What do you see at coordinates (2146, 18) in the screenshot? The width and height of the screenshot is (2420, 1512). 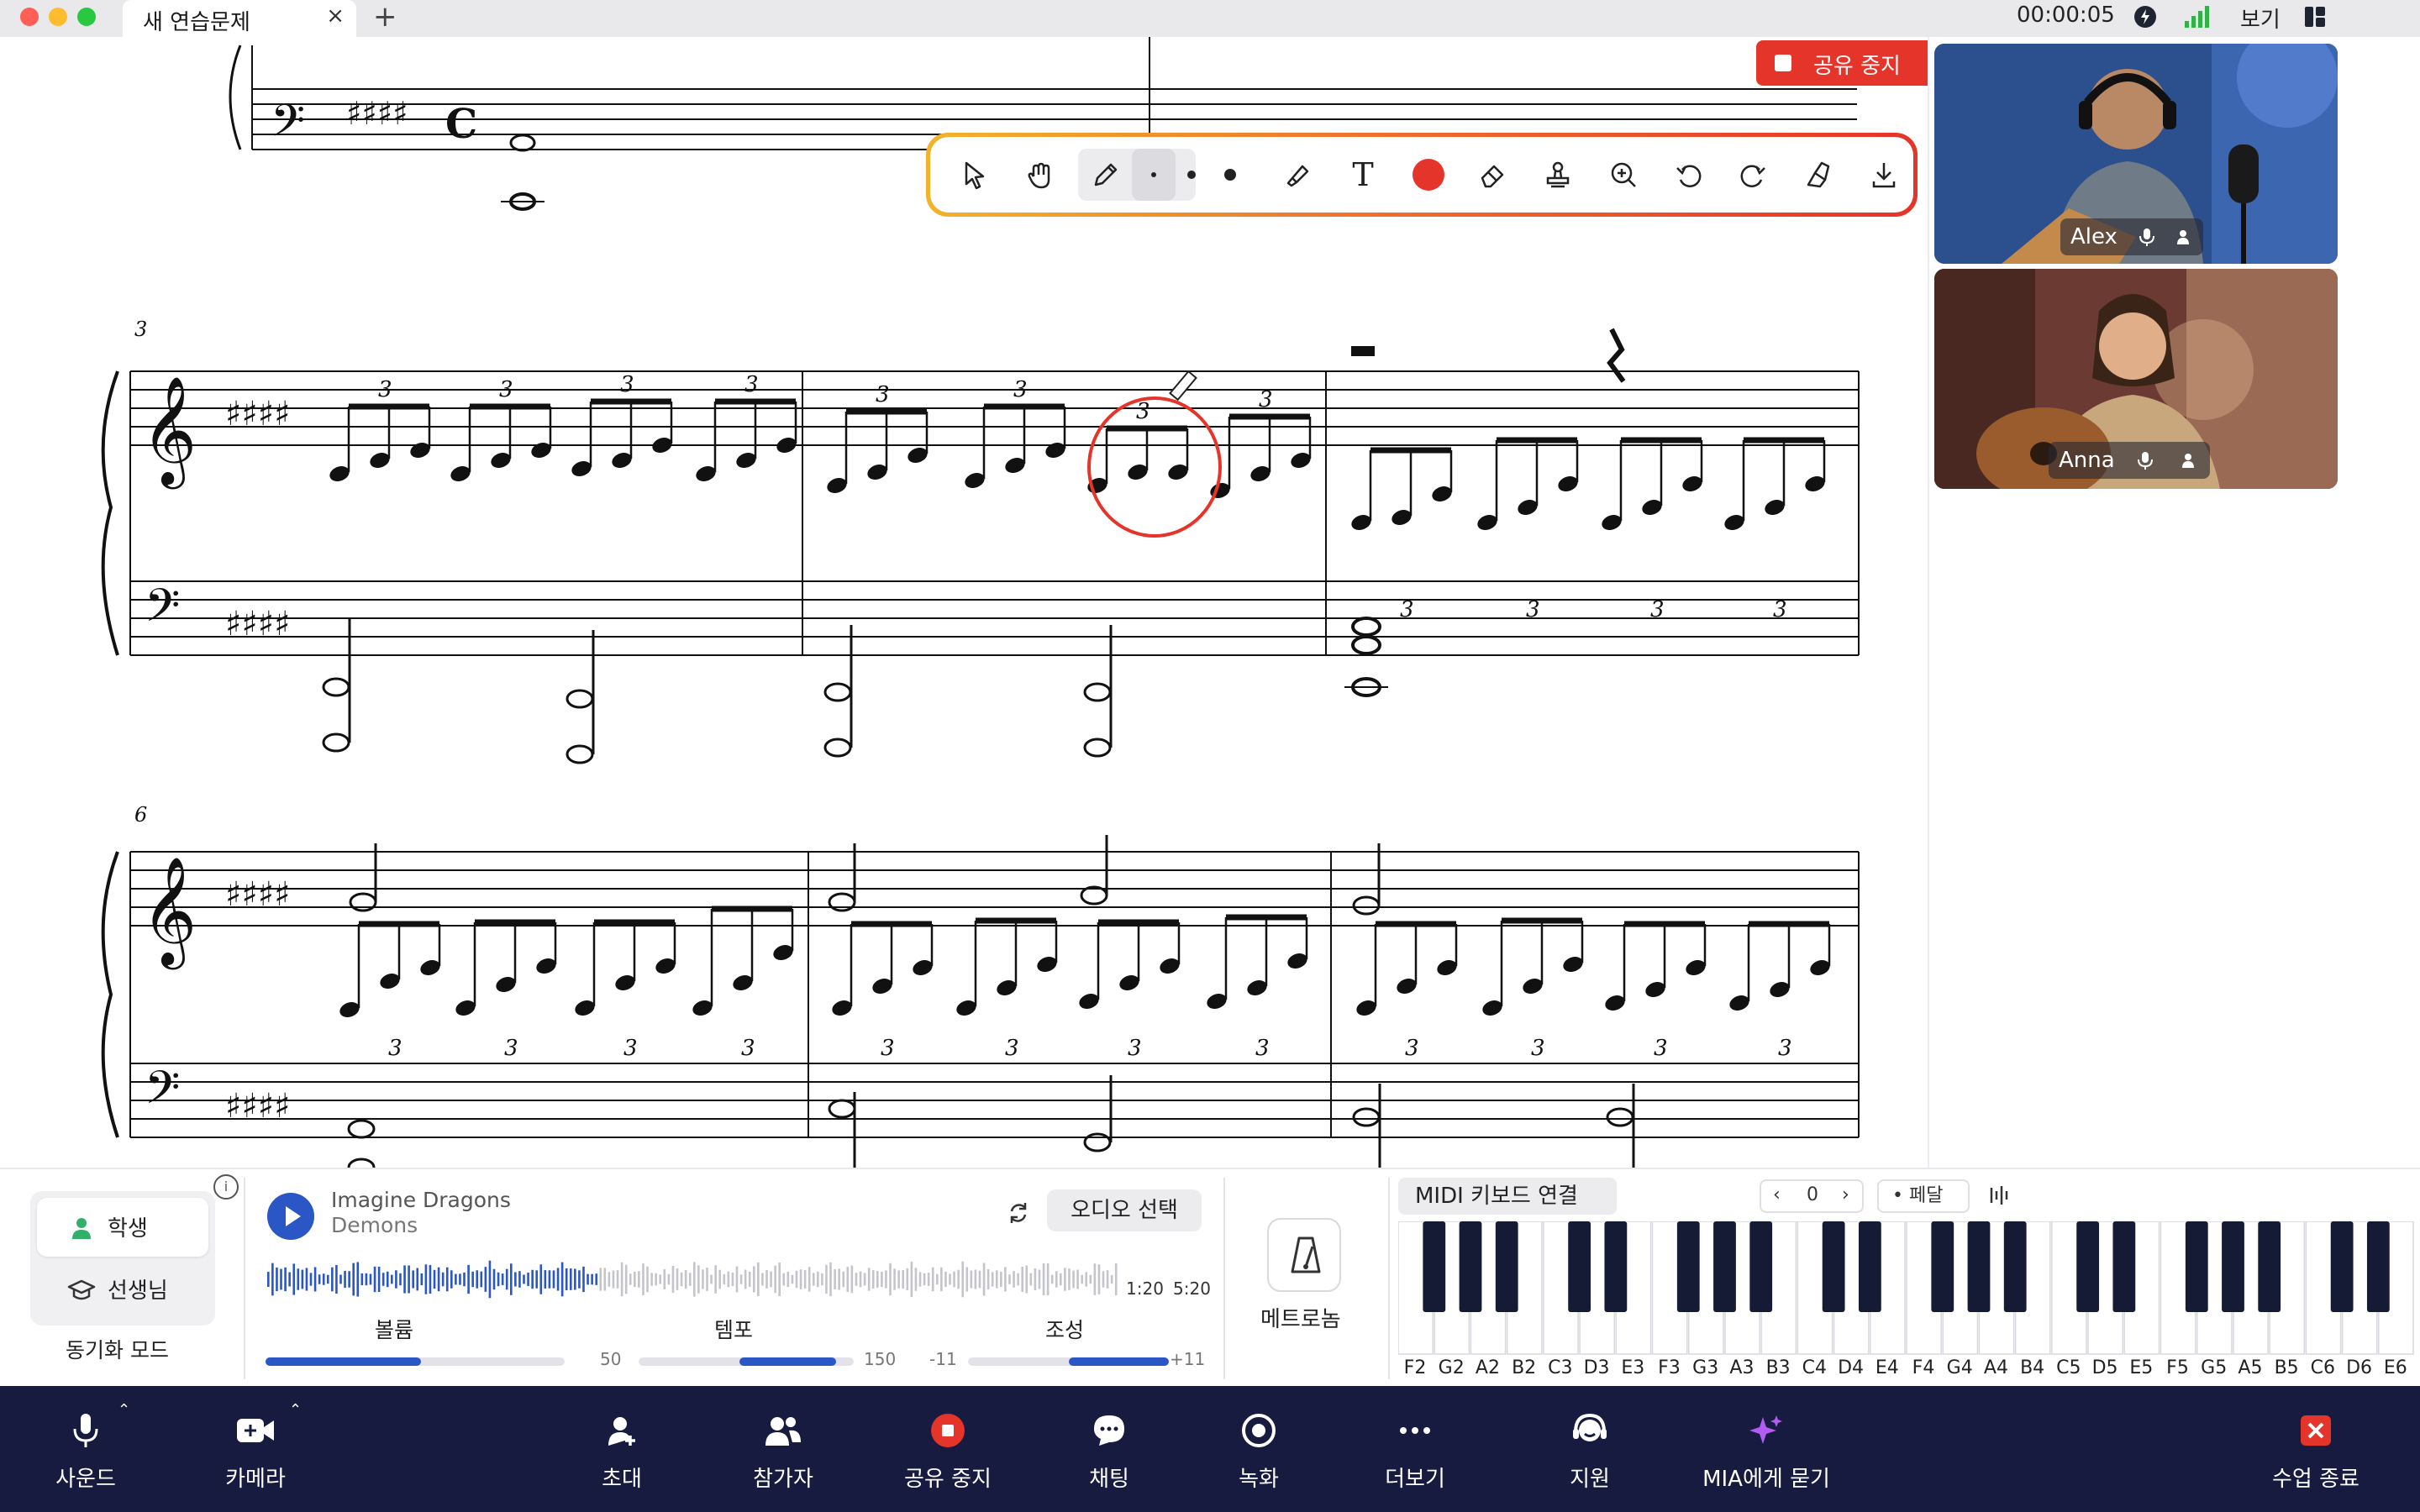 I see `bolt-icon` at bounding box center [2146, 18].